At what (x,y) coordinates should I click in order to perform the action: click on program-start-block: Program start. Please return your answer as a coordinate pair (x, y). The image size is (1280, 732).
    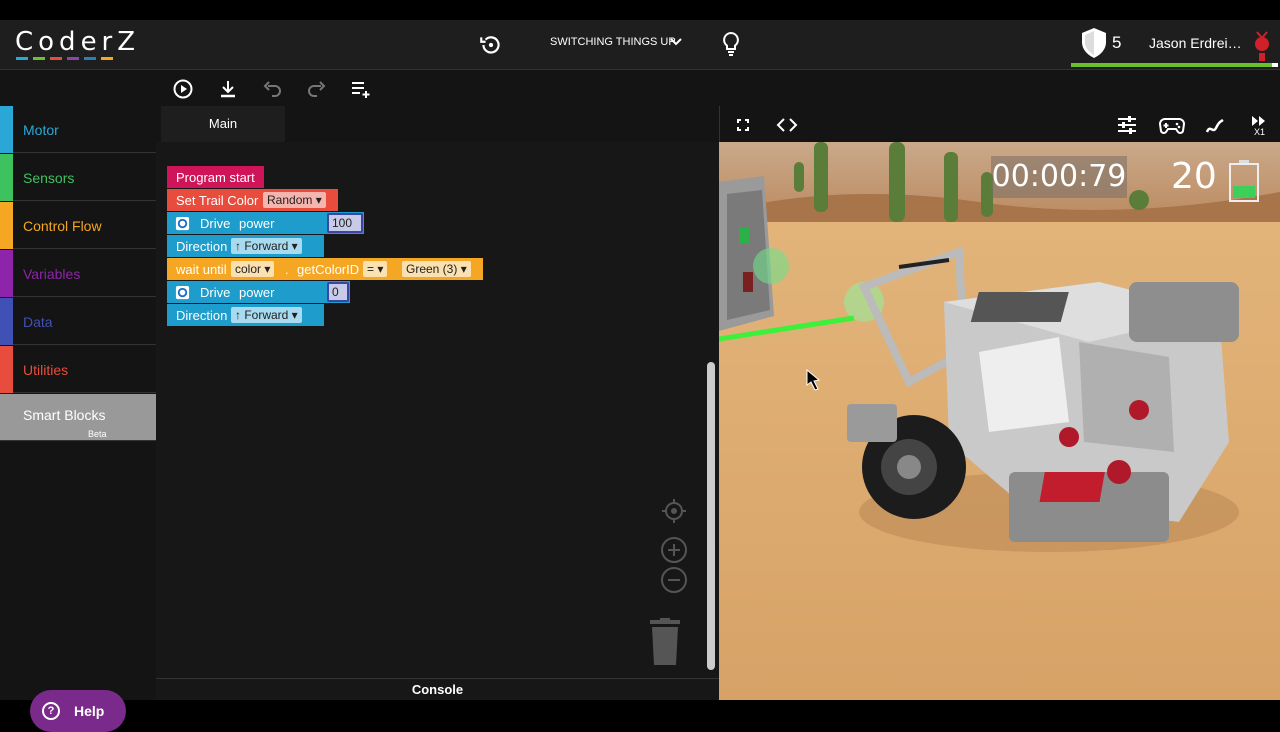
    Looking at the image, I should click on (215, 177).